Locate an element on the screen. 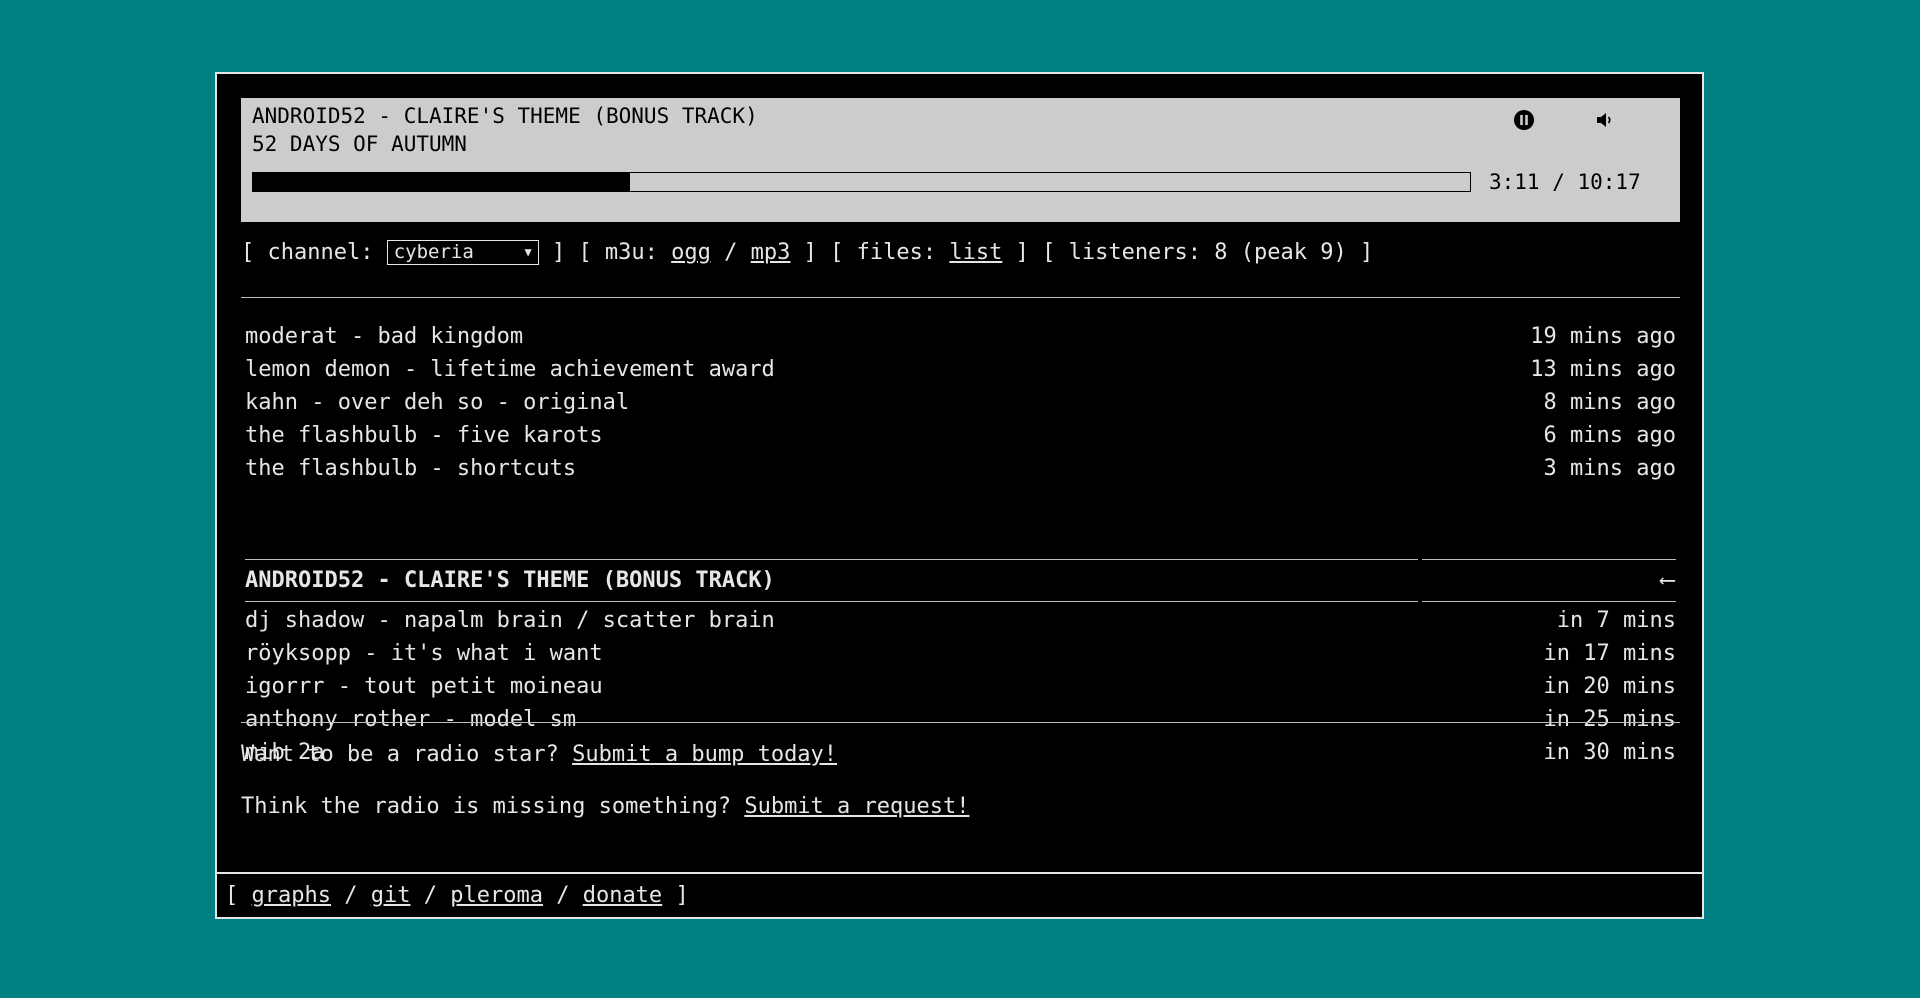 The width and height of the screenshot is (1920, 998). upcoming-row: röyksopp - it's what i want in 17 mins is located at coordinates (960, 653).